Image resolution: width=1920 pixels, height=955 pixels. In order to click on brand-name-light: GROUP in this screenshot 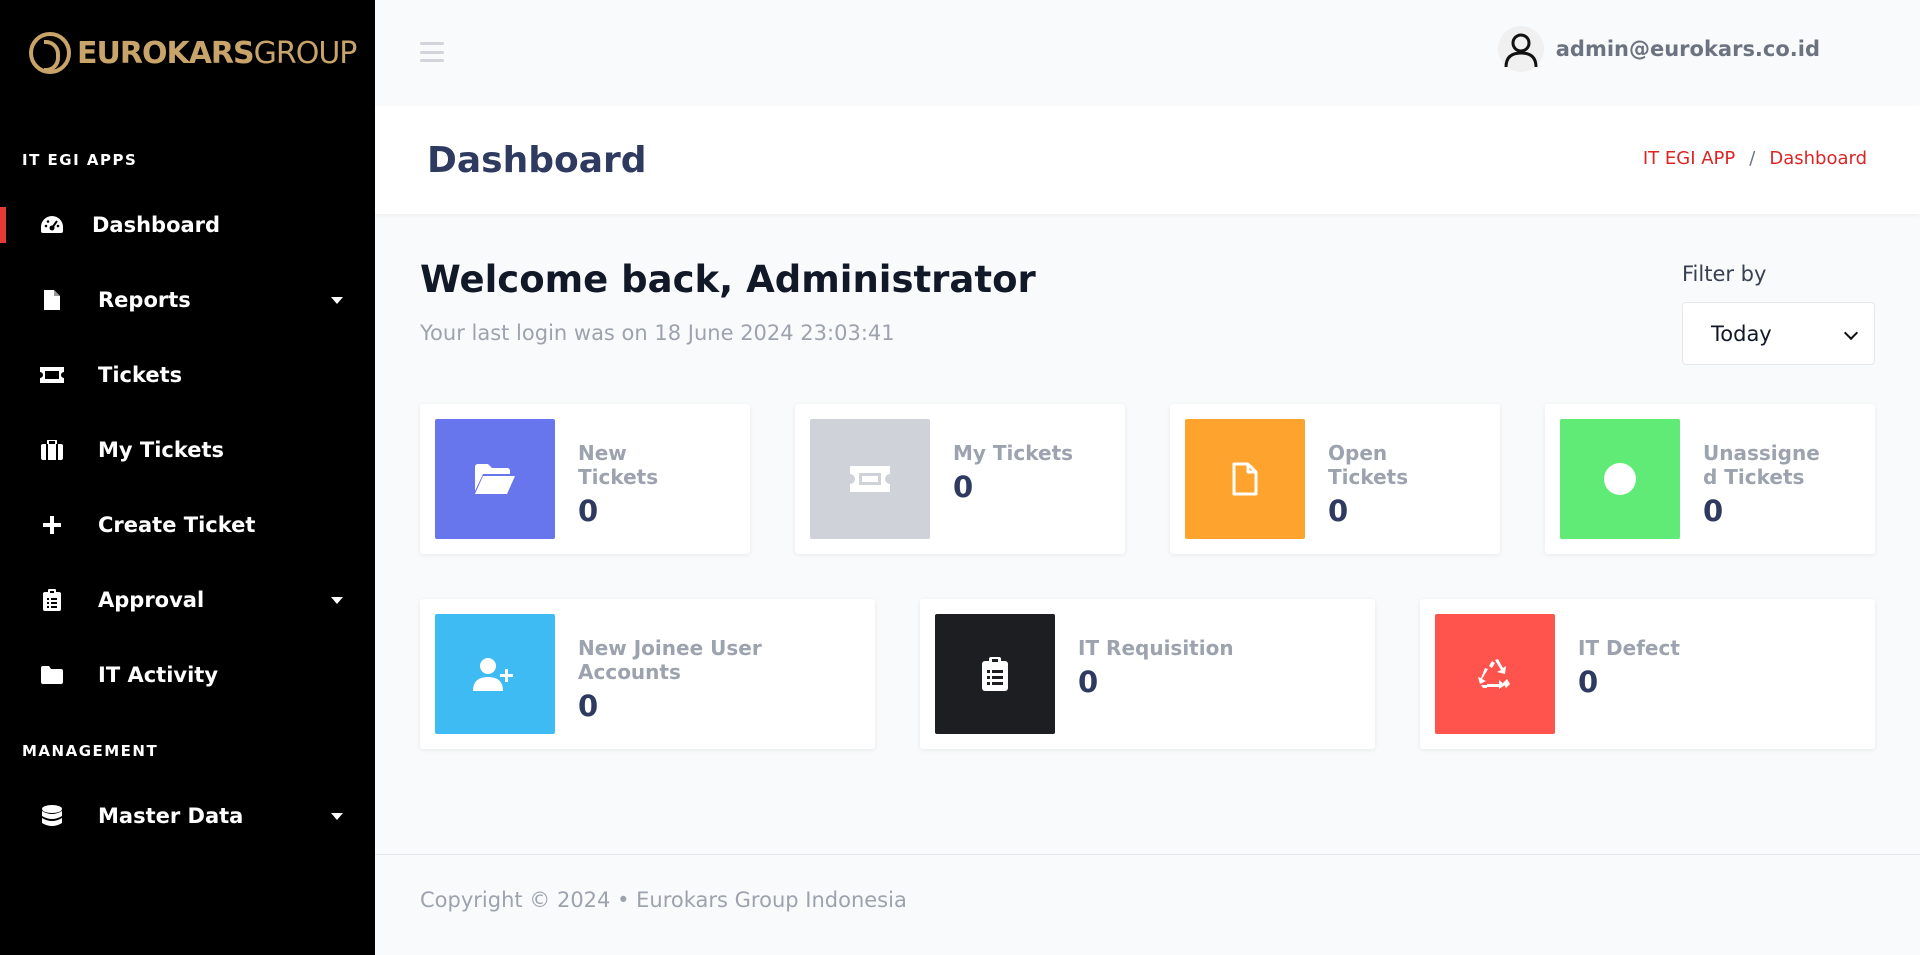, I will do `click(305, 53)`.